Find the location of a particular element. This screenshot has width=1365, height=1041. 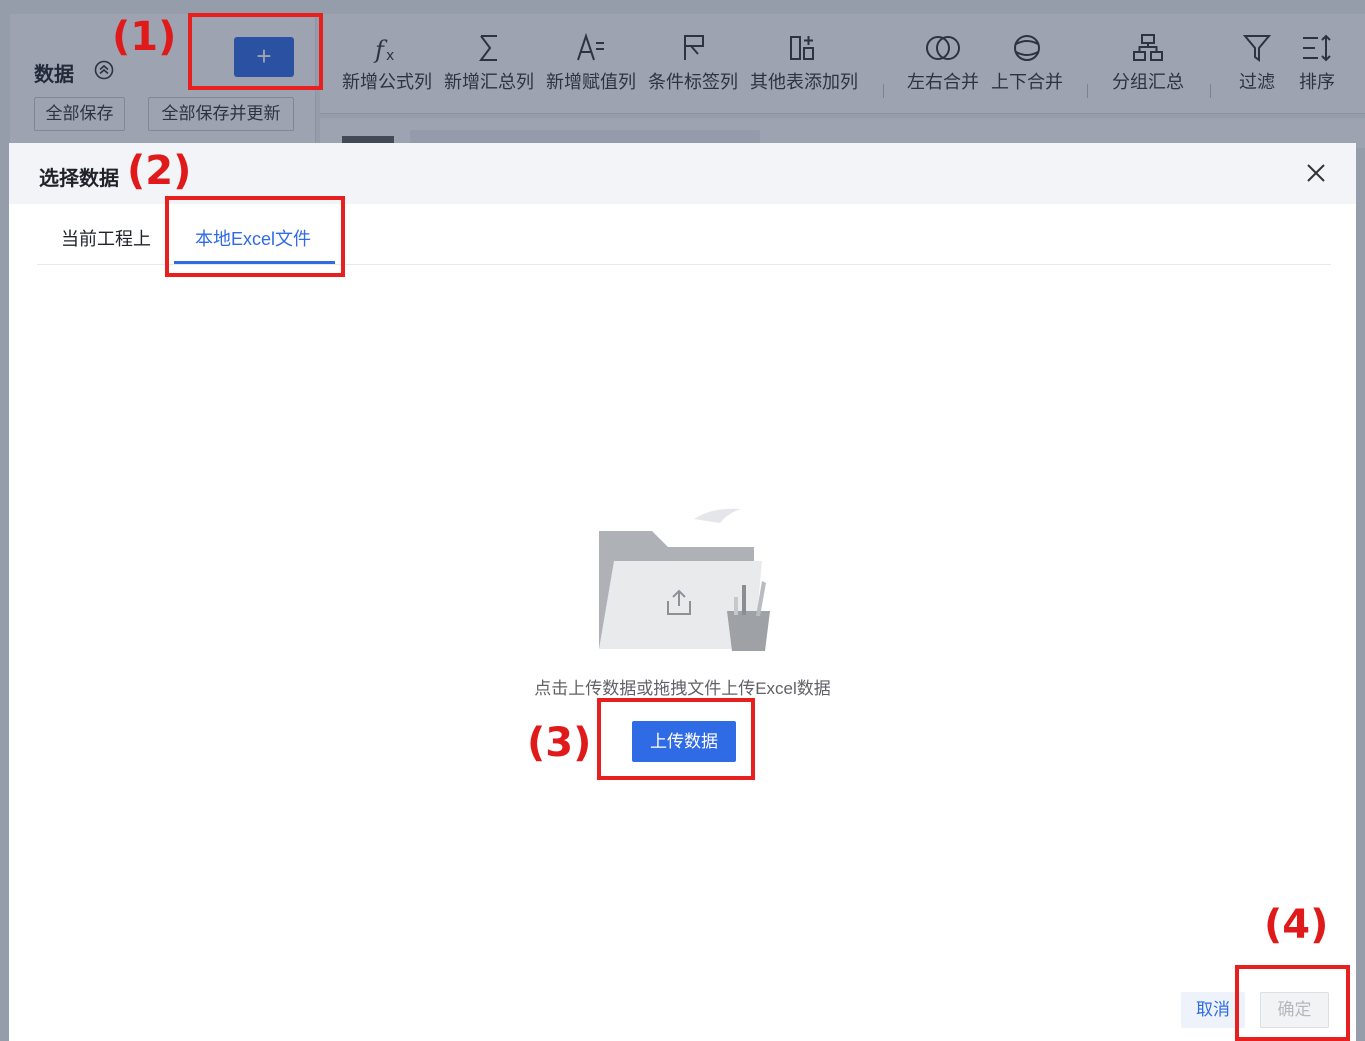

annotation-label-3: (3) is located at coordinates (559, 743).